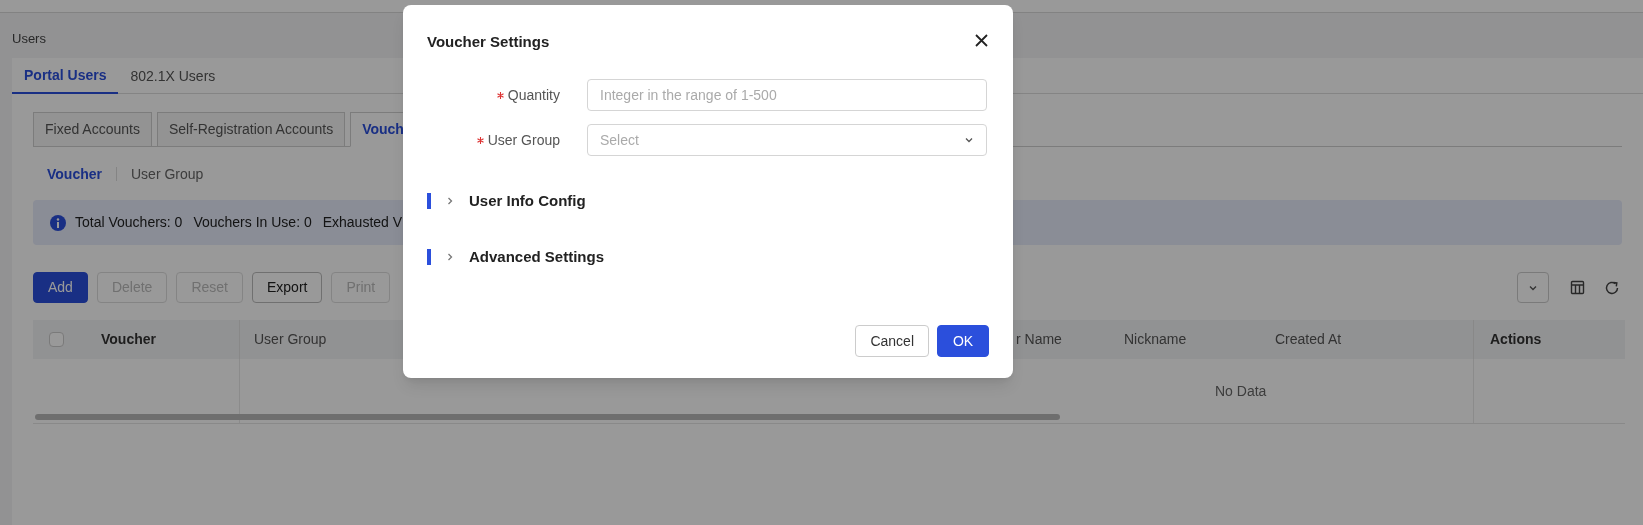  What do you see at coordinates (65, 76) in the screenshot?
I see `tab: Portal Users` at bounding box center [65, 76].